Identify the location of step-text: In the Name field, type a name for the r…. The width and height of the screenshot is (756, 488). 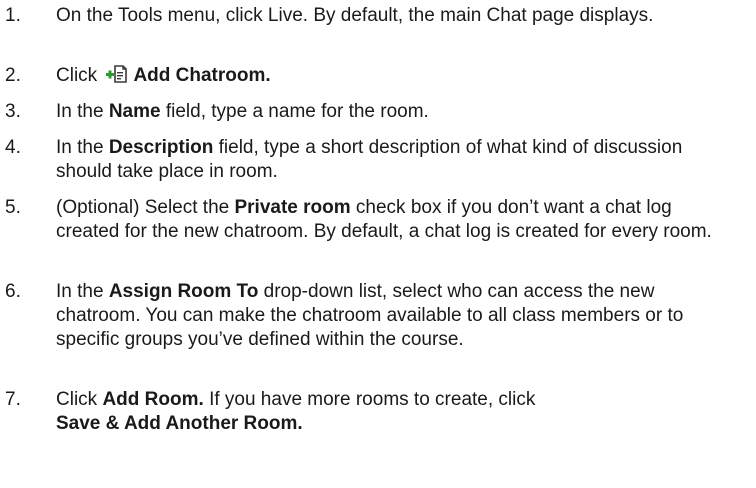
(396, 112).